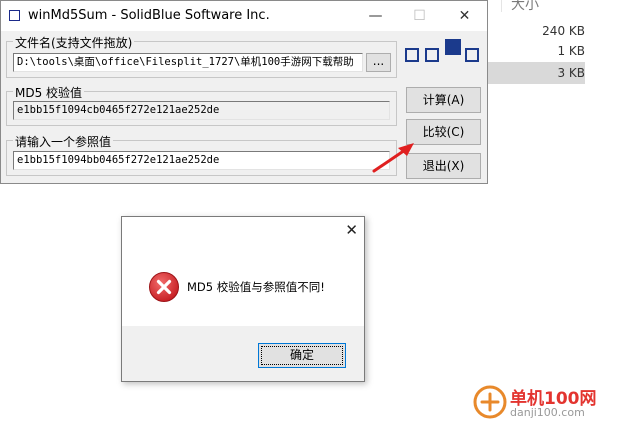 This screenshot has width=622, height=429. What do you see at coordinates (547, 412) in the screenshot?
I see `watermark-url: danji100.com` at bounding box center [547, 412].